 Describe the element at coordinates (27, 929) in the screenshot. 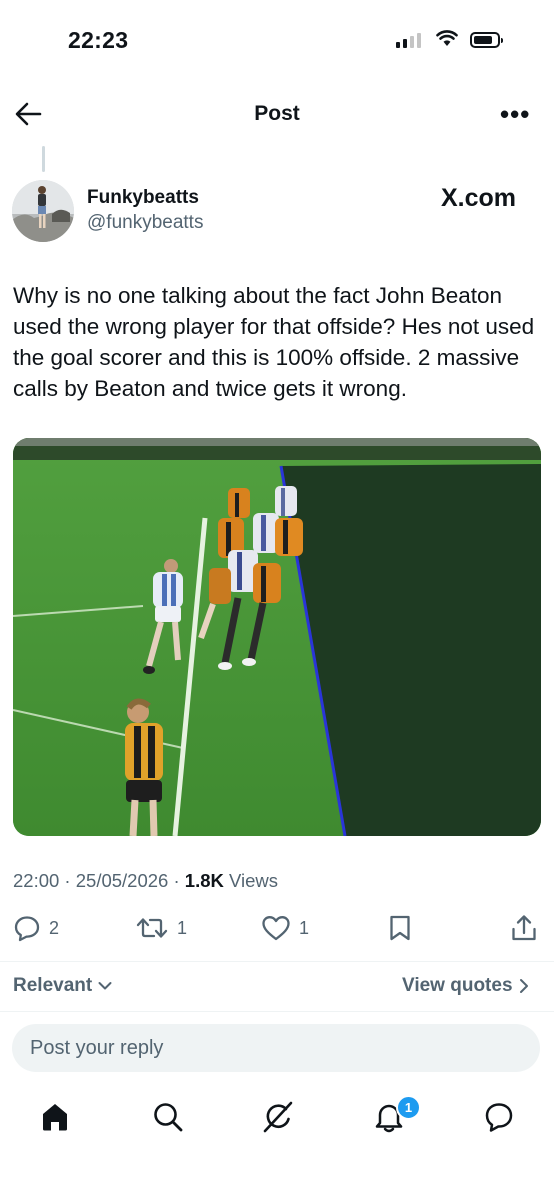

I see `reply-icon` at that location.